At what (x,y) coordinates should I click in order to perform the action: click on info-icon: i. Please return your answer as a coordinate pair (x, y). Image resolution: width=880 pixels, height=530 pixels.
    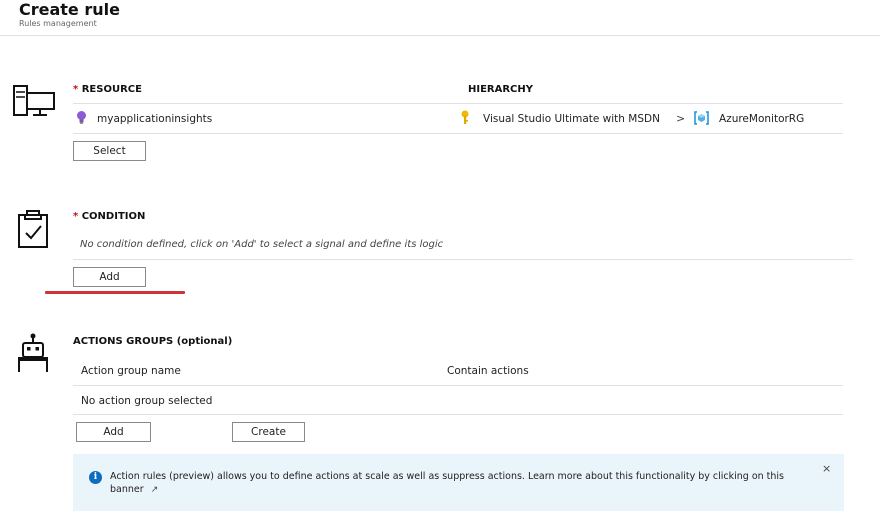
    Looking at the image, I should click on (95, 477).